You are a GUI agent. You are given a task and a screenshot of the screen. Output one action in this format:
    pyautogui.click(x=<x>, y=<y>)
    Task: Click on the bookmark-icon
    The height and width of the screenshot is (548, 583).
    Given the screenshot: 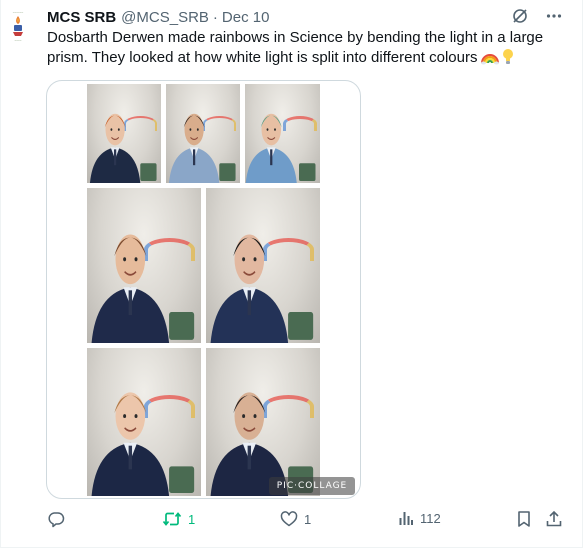 What is the action you would take?
    pyautogui.click(x=524, y=519)
    